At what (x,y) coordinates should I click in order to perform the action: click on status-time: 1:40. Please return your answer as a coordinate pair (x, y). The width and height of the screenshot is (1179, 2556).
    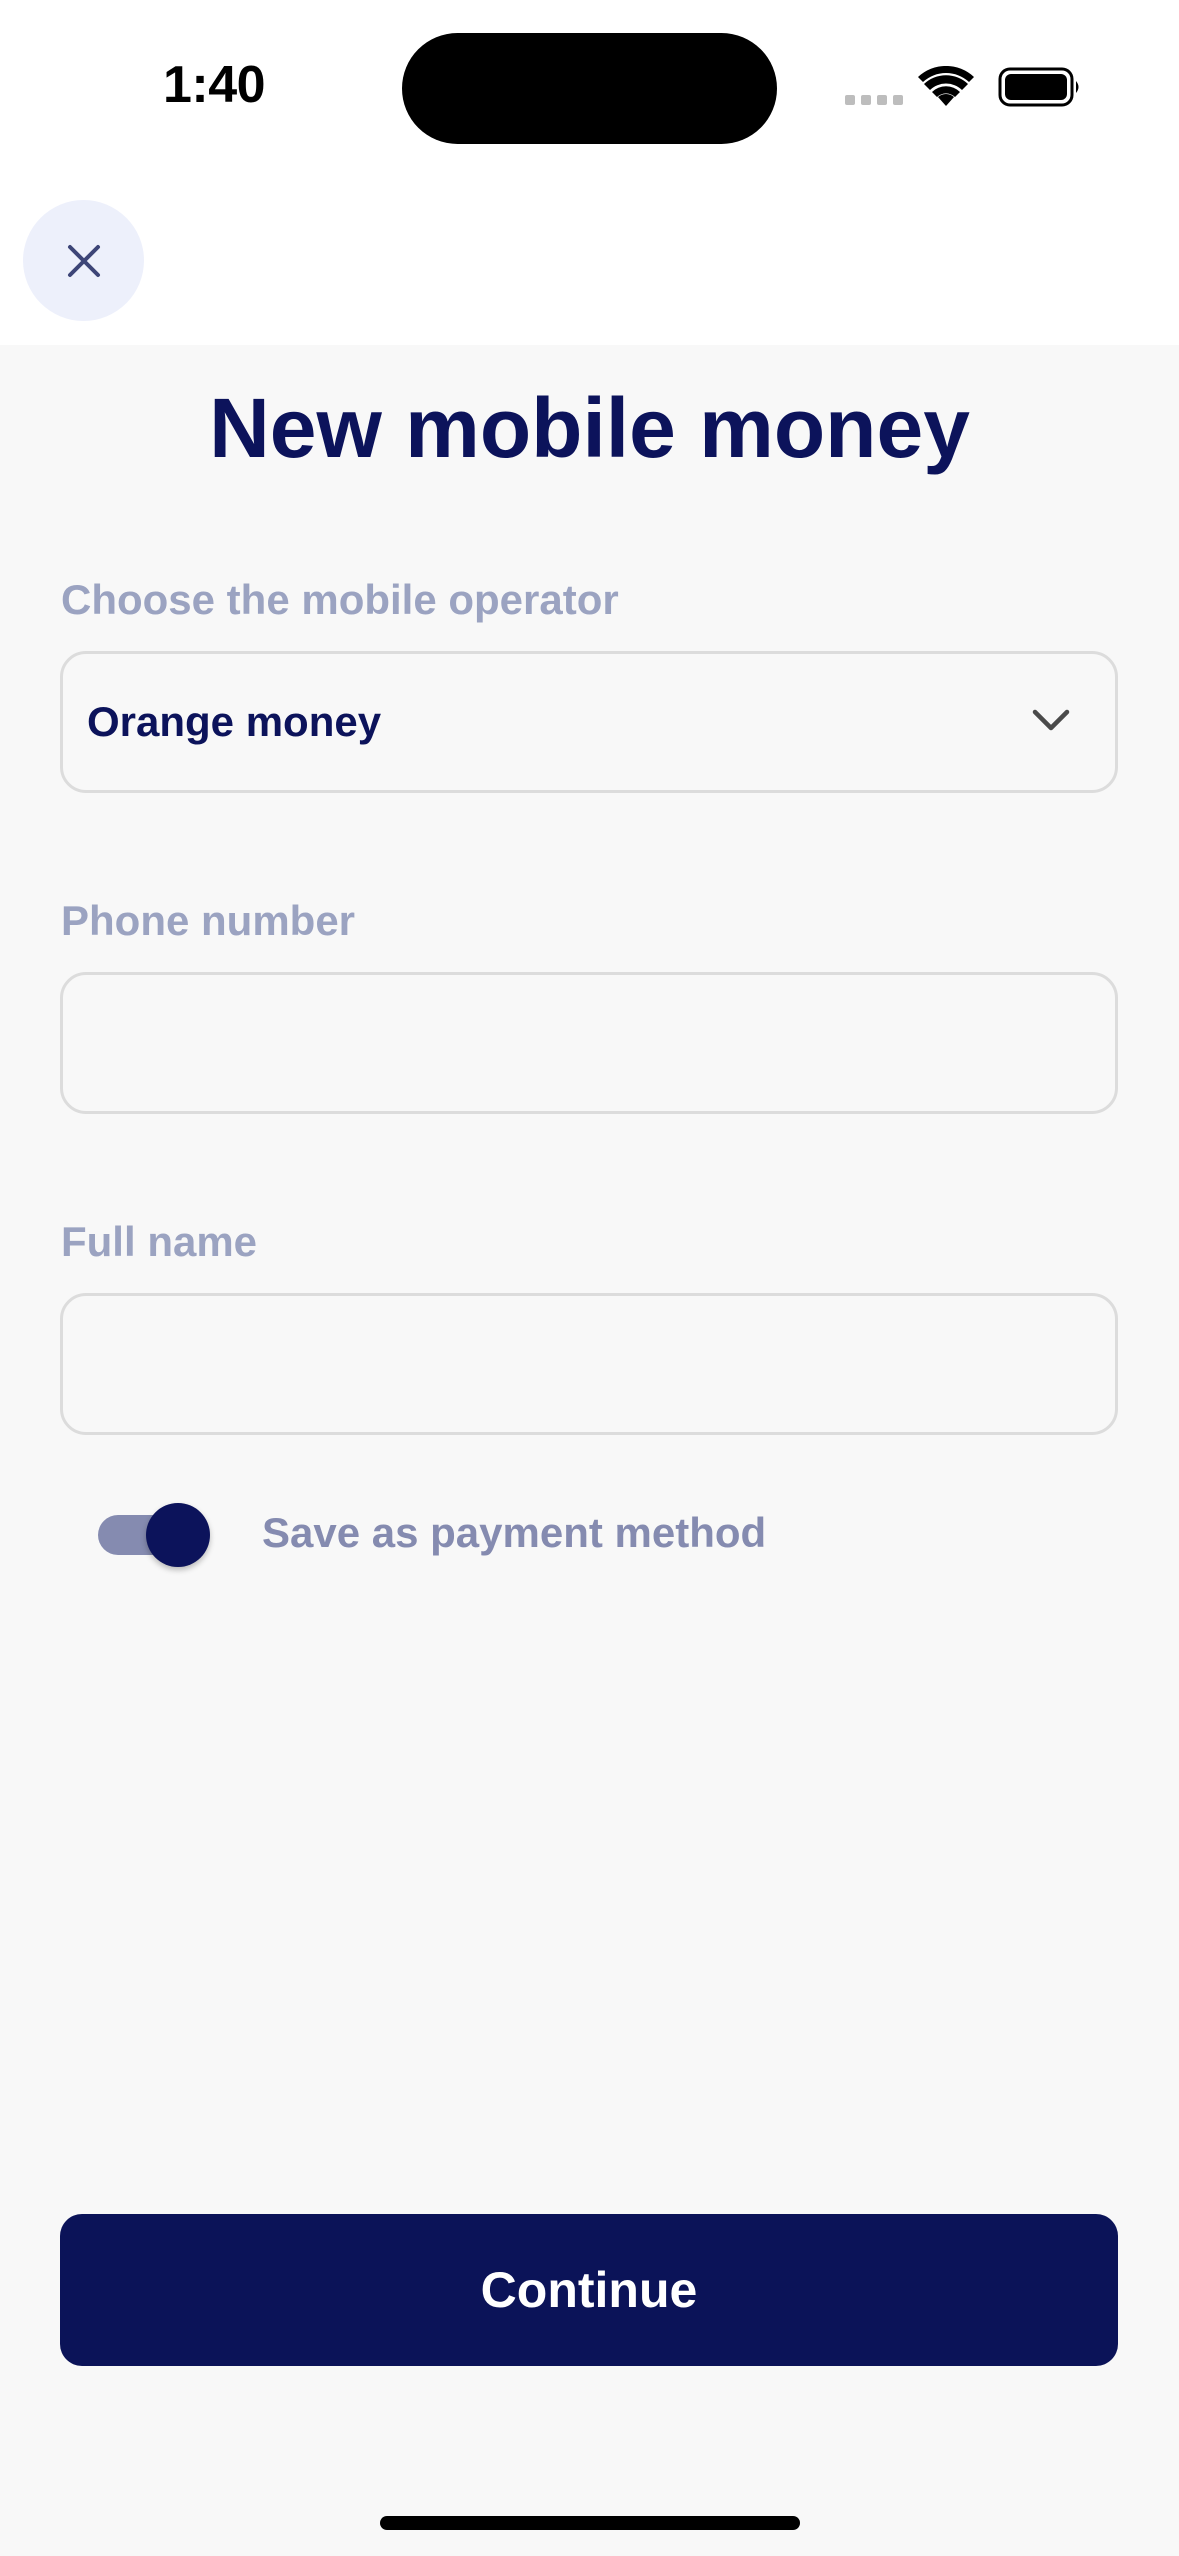
    Looking at the image, I should click on (214, 85).